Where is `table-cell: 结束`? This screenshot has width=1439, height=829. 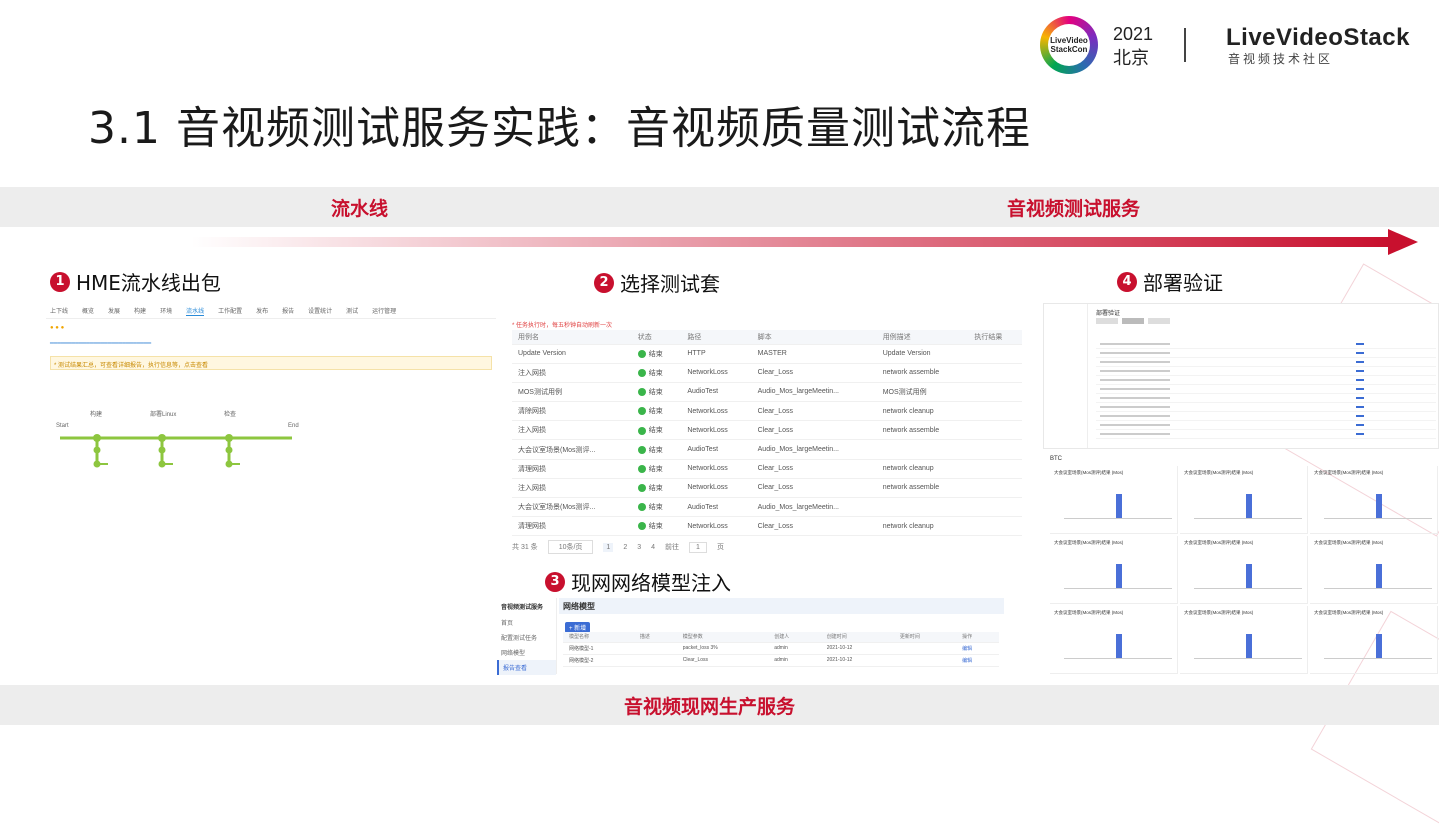 table-cell: 结束 is located at coordinates (656, 411).